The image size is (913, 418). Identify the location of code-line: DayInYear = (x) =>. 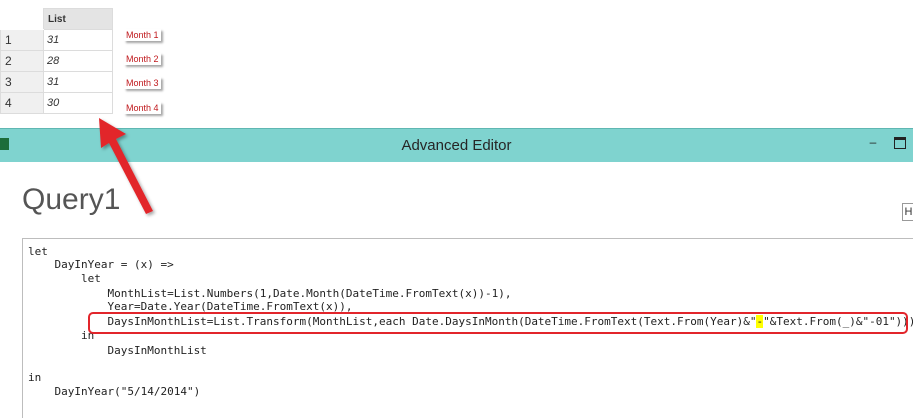
(101, 264).